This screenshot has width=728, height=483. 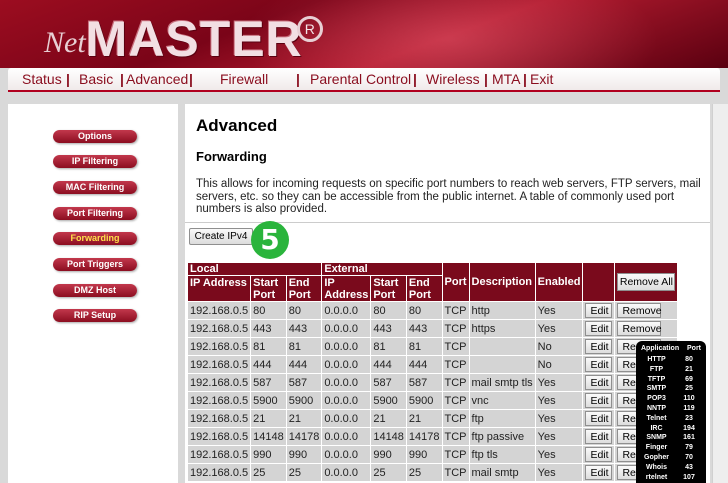 What do you see at coordinates (388, 288) in the screenshot?
I see `col-header-external-start: Start Port` at bounding box center [388, 288].